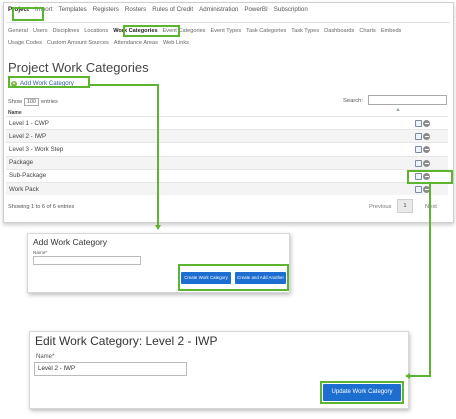 Image resolution: width=456 pixels, height=419 pixels. Describe the element at coordinates (255, 9) in the screenshot. I see `nav-powerbi: PowerBI` at that location.